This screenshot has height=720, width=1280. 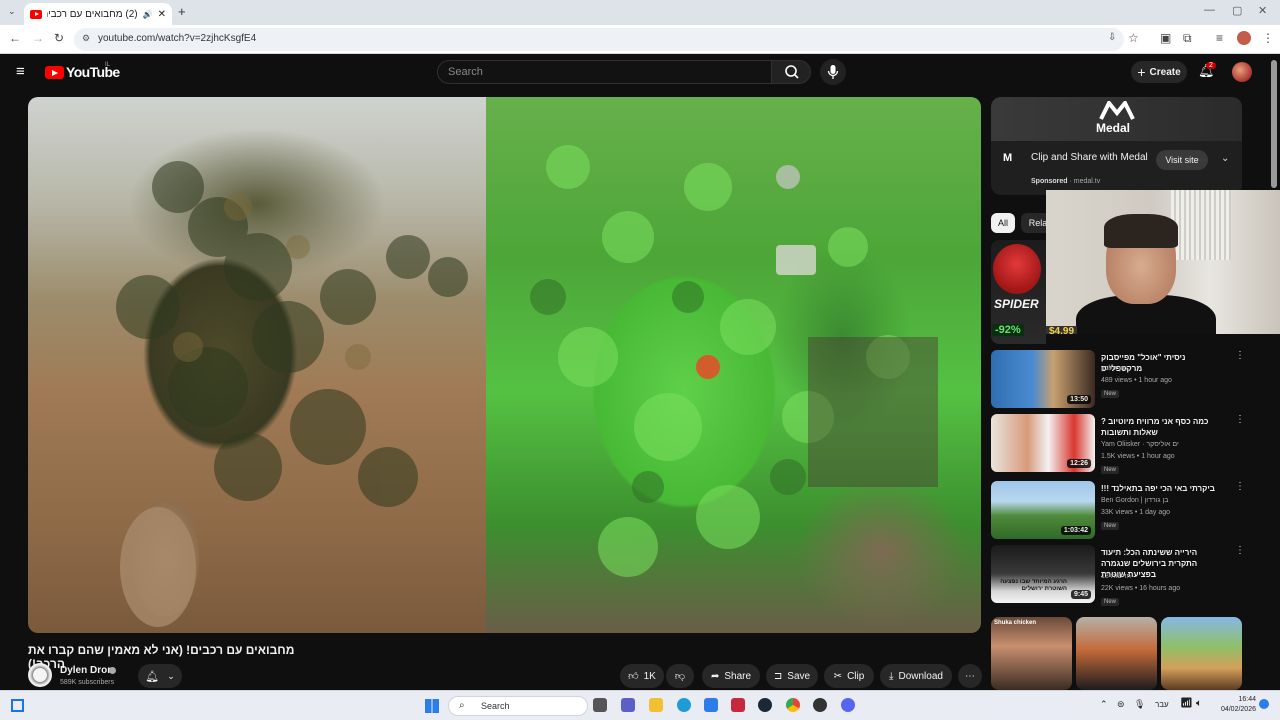 What do you see at coordinates (1087, 181) in the screenshot?
I see `ad-domain: medal.tv` at bounding box center [1087, 181].